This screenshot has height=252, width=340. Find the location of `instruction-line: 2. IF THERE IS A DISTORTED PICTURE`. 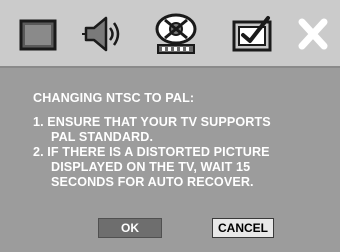

instruction-line: 2. IF THERE IS A DISTORTED PICTURE is located at coordinates (151, 152).